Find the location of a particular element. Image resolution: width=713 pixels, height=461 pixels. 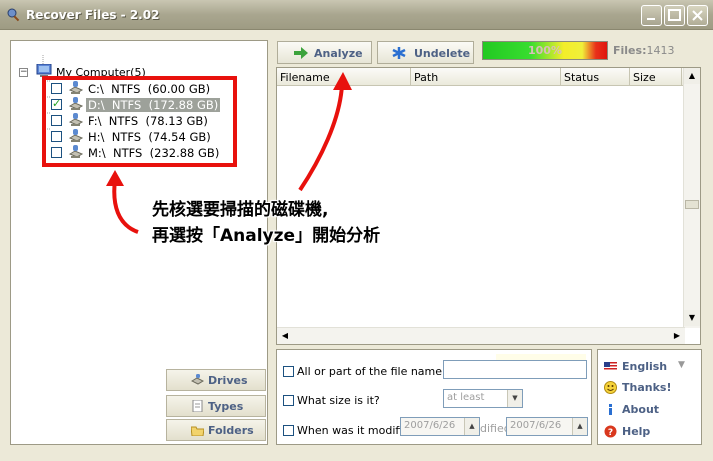

arrow-to-drives is located at coordinates (125, 206).